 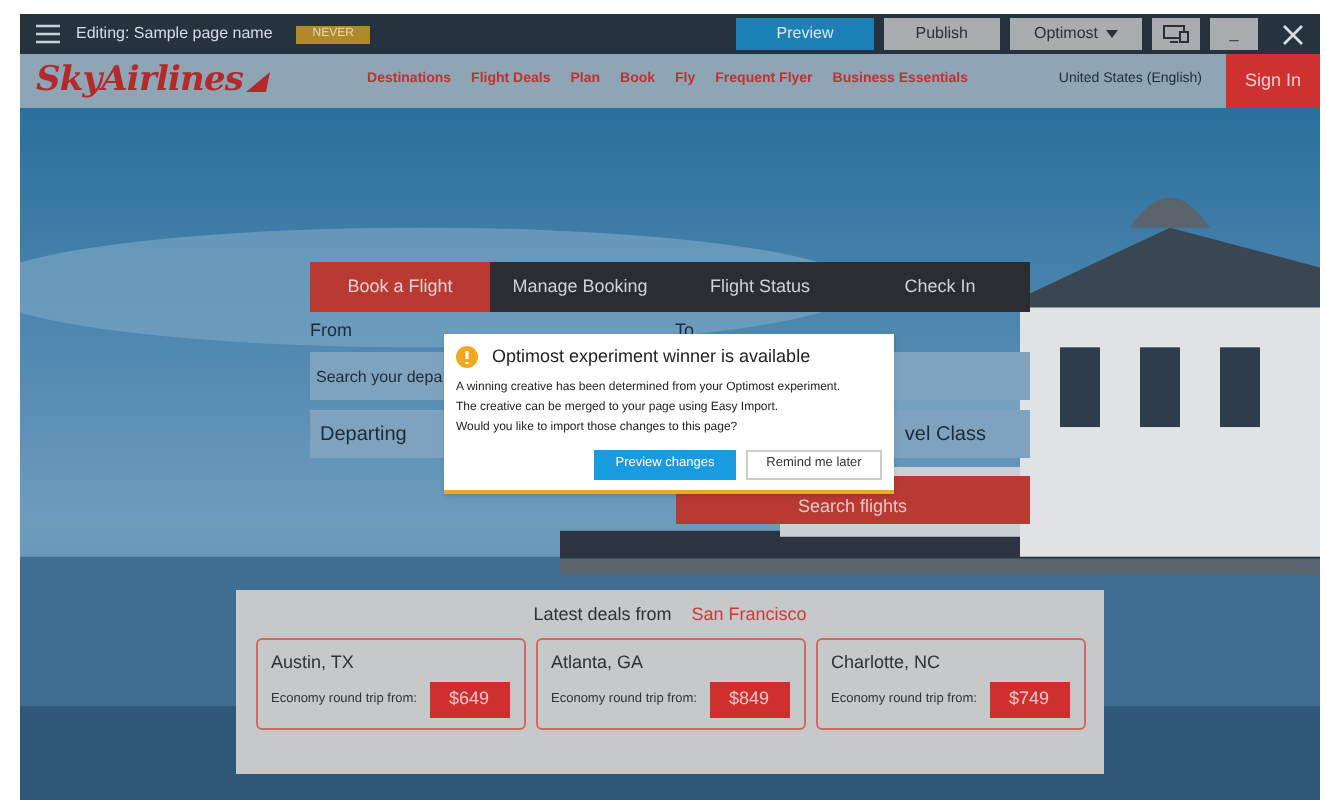 What do you see at coordinates (313, 662) in the screenshot?
I see `deal-destination: Austin, TX` at bounding box center [313, 662].